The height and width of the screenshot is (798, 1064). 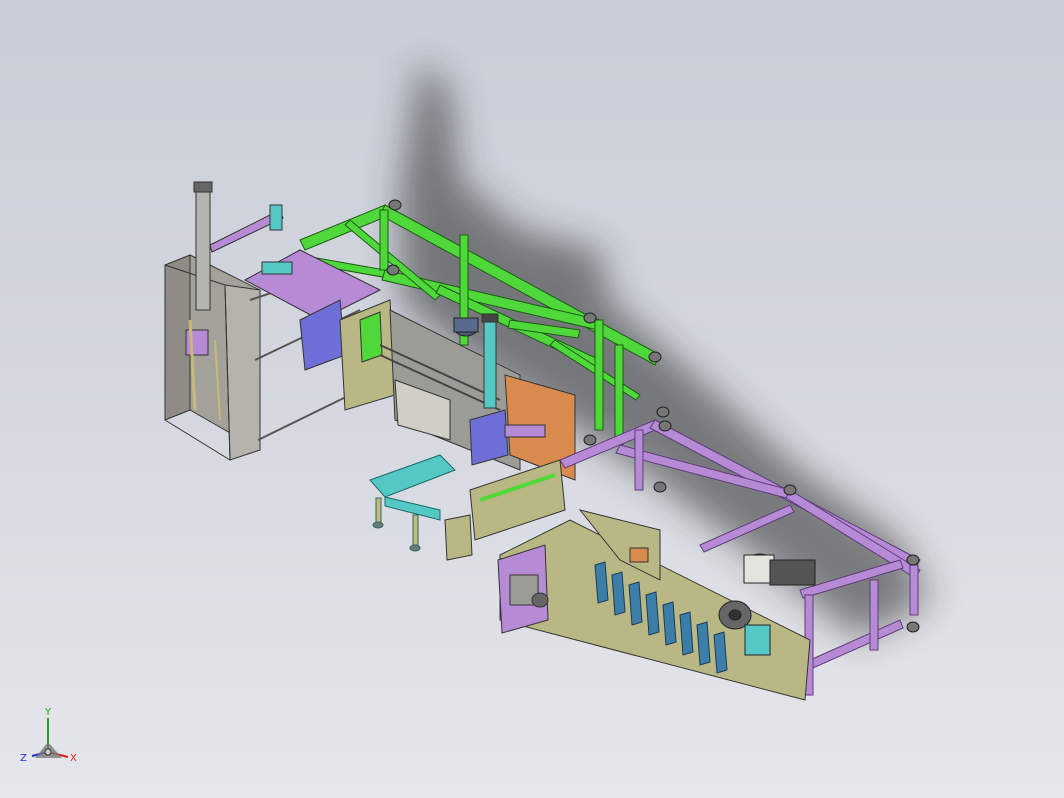 What do you see at coordinates (523, 589) in the screenshot?
I see `feed-gearbox` at bounding box center [523, 589].